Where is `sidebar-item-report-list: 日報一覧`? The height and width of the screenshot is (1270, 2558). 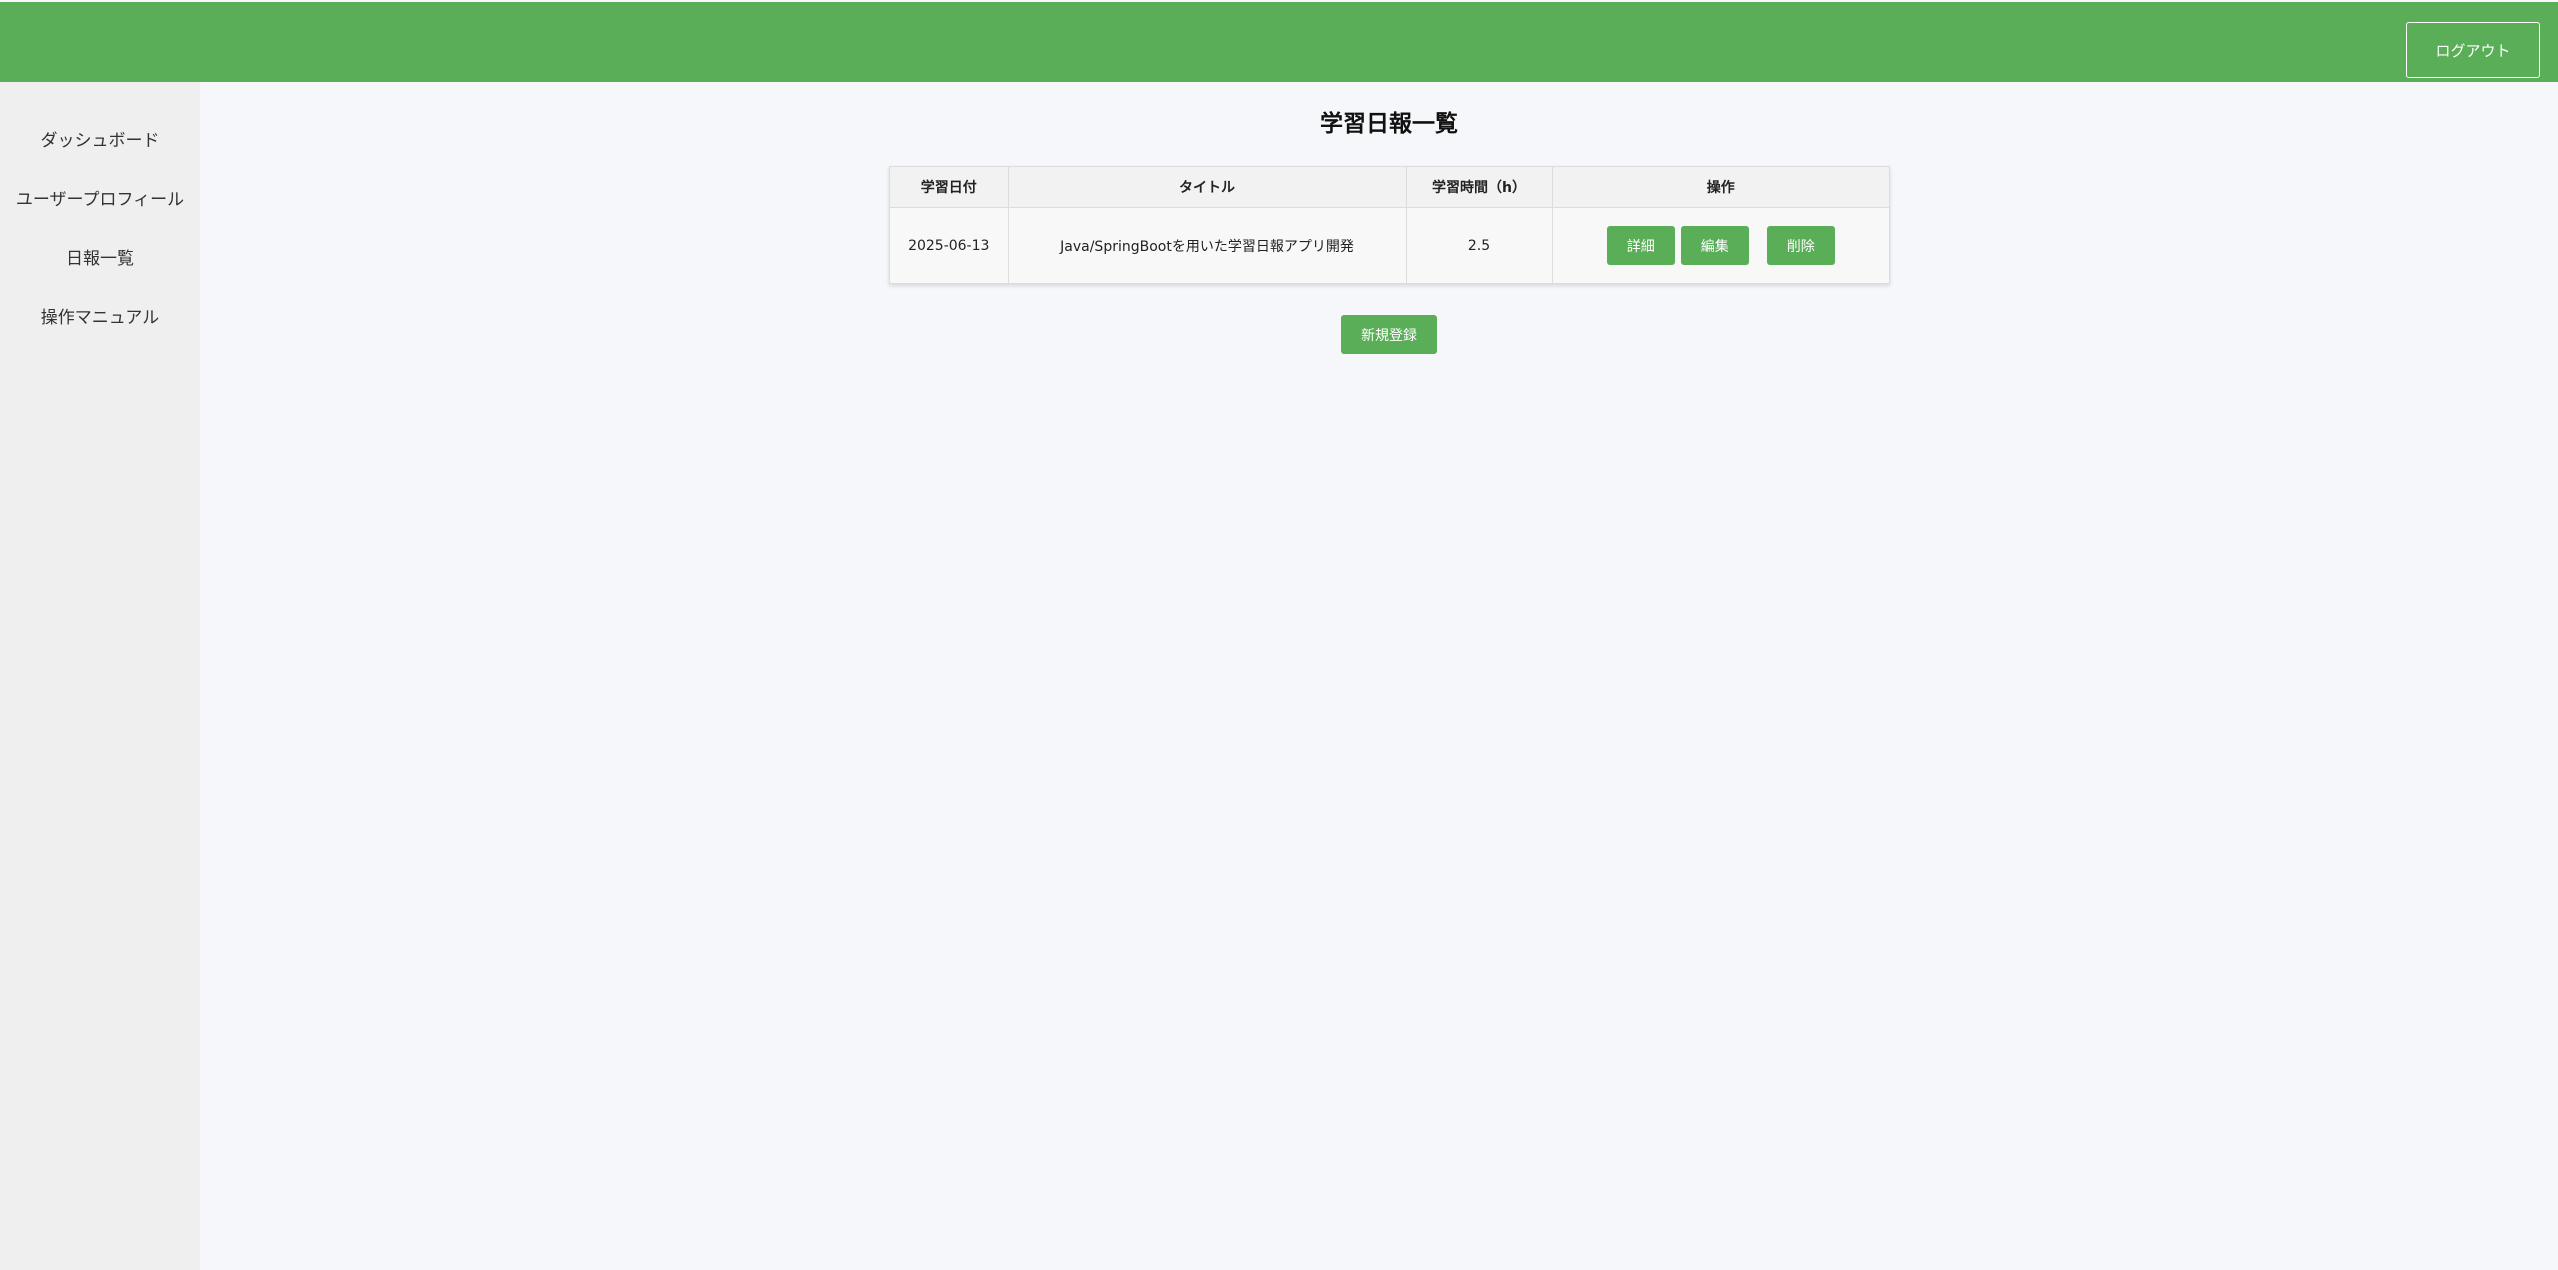 sidebar-item-report-list: 日報一覧 is located at coordinates (100, 256).